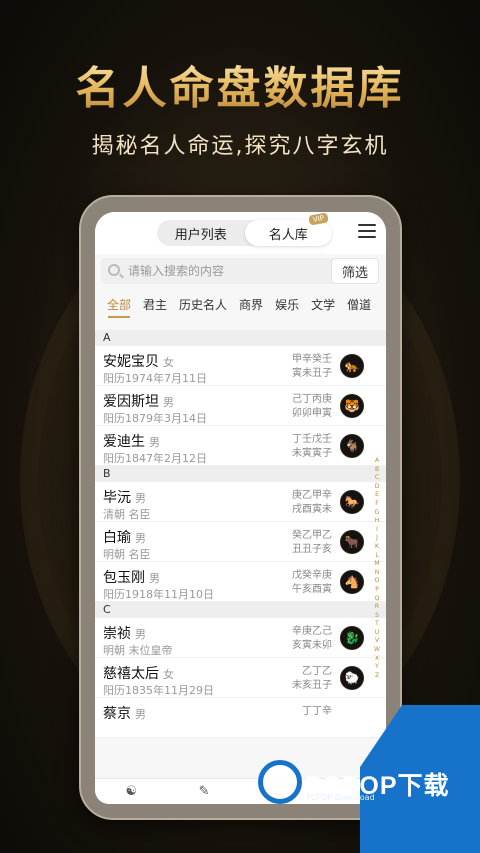 The height and width of the screenshot is (853, 480). Describe the element at coordinates (377, 607) in the screenshot. I see `alphabet-letter: R` at that location.